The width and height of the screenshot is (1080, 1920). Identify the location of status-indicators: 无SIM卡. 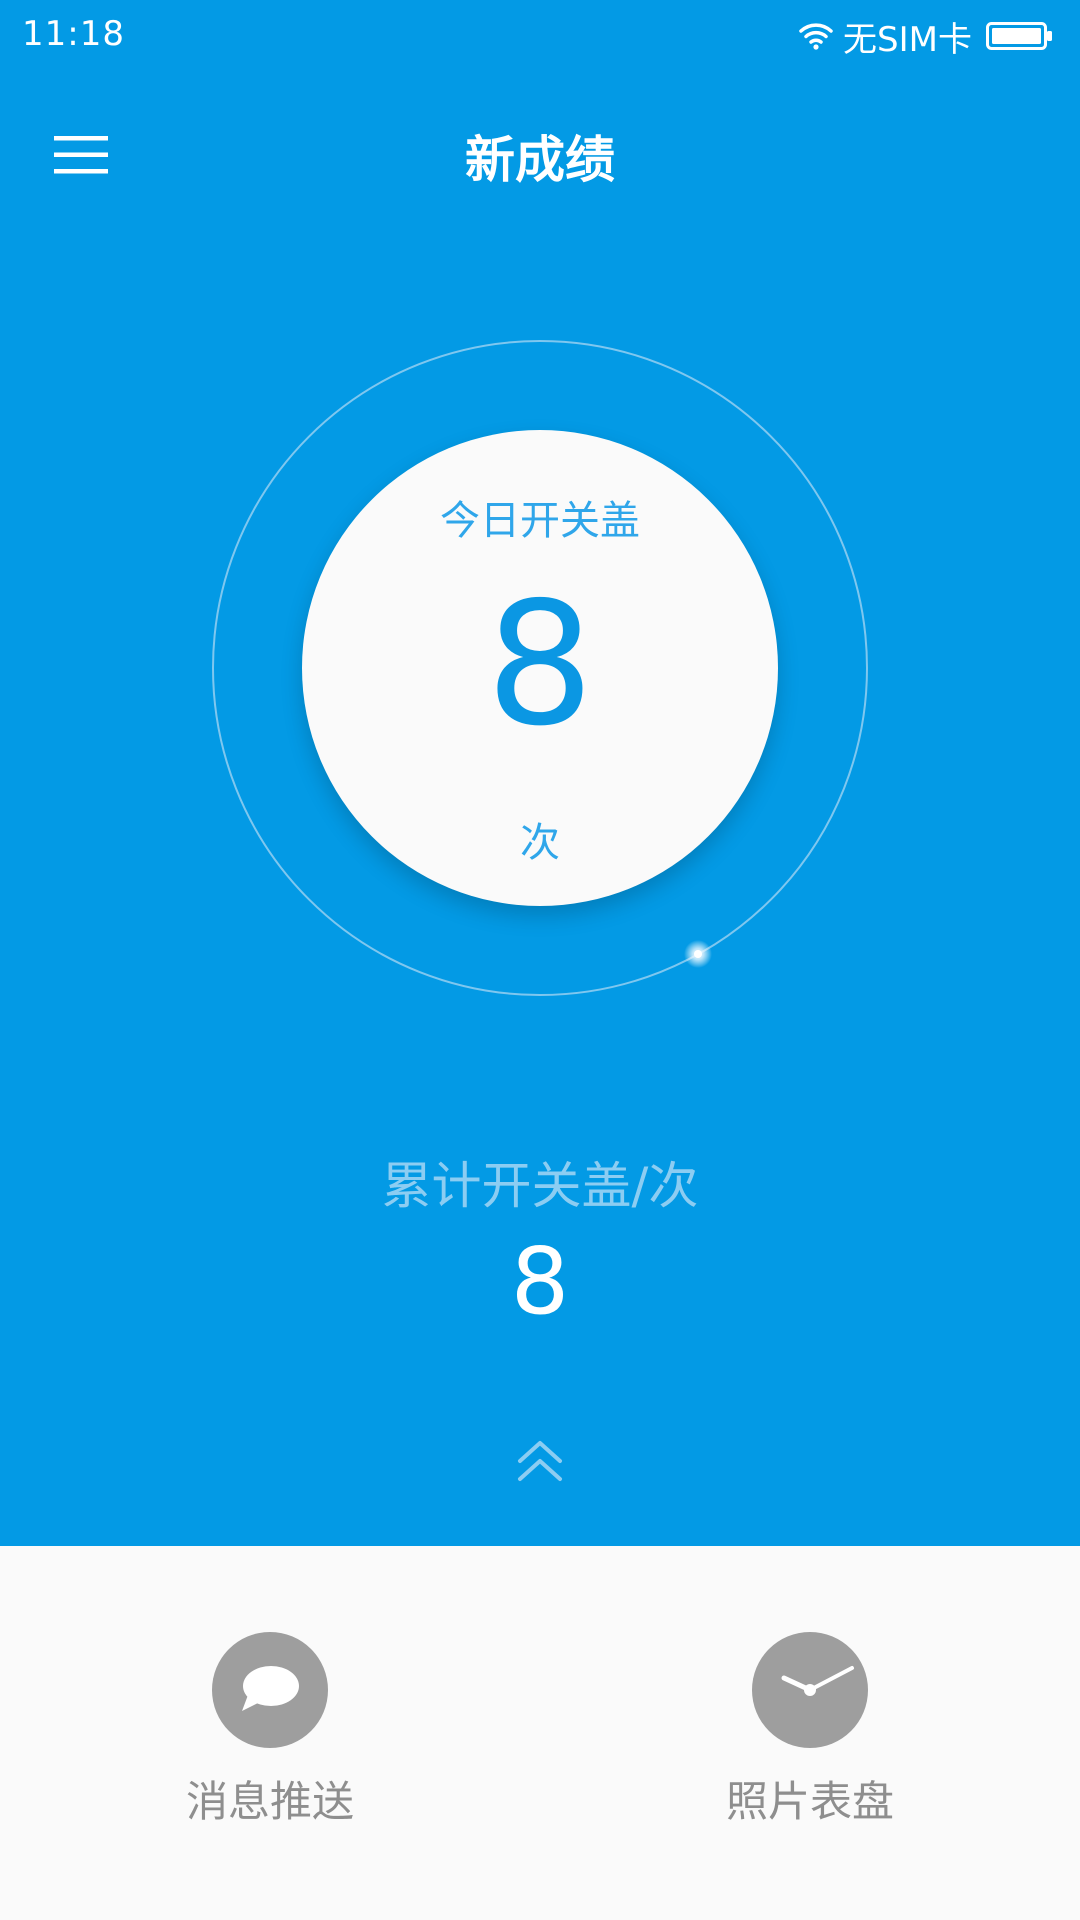
(926, 36).